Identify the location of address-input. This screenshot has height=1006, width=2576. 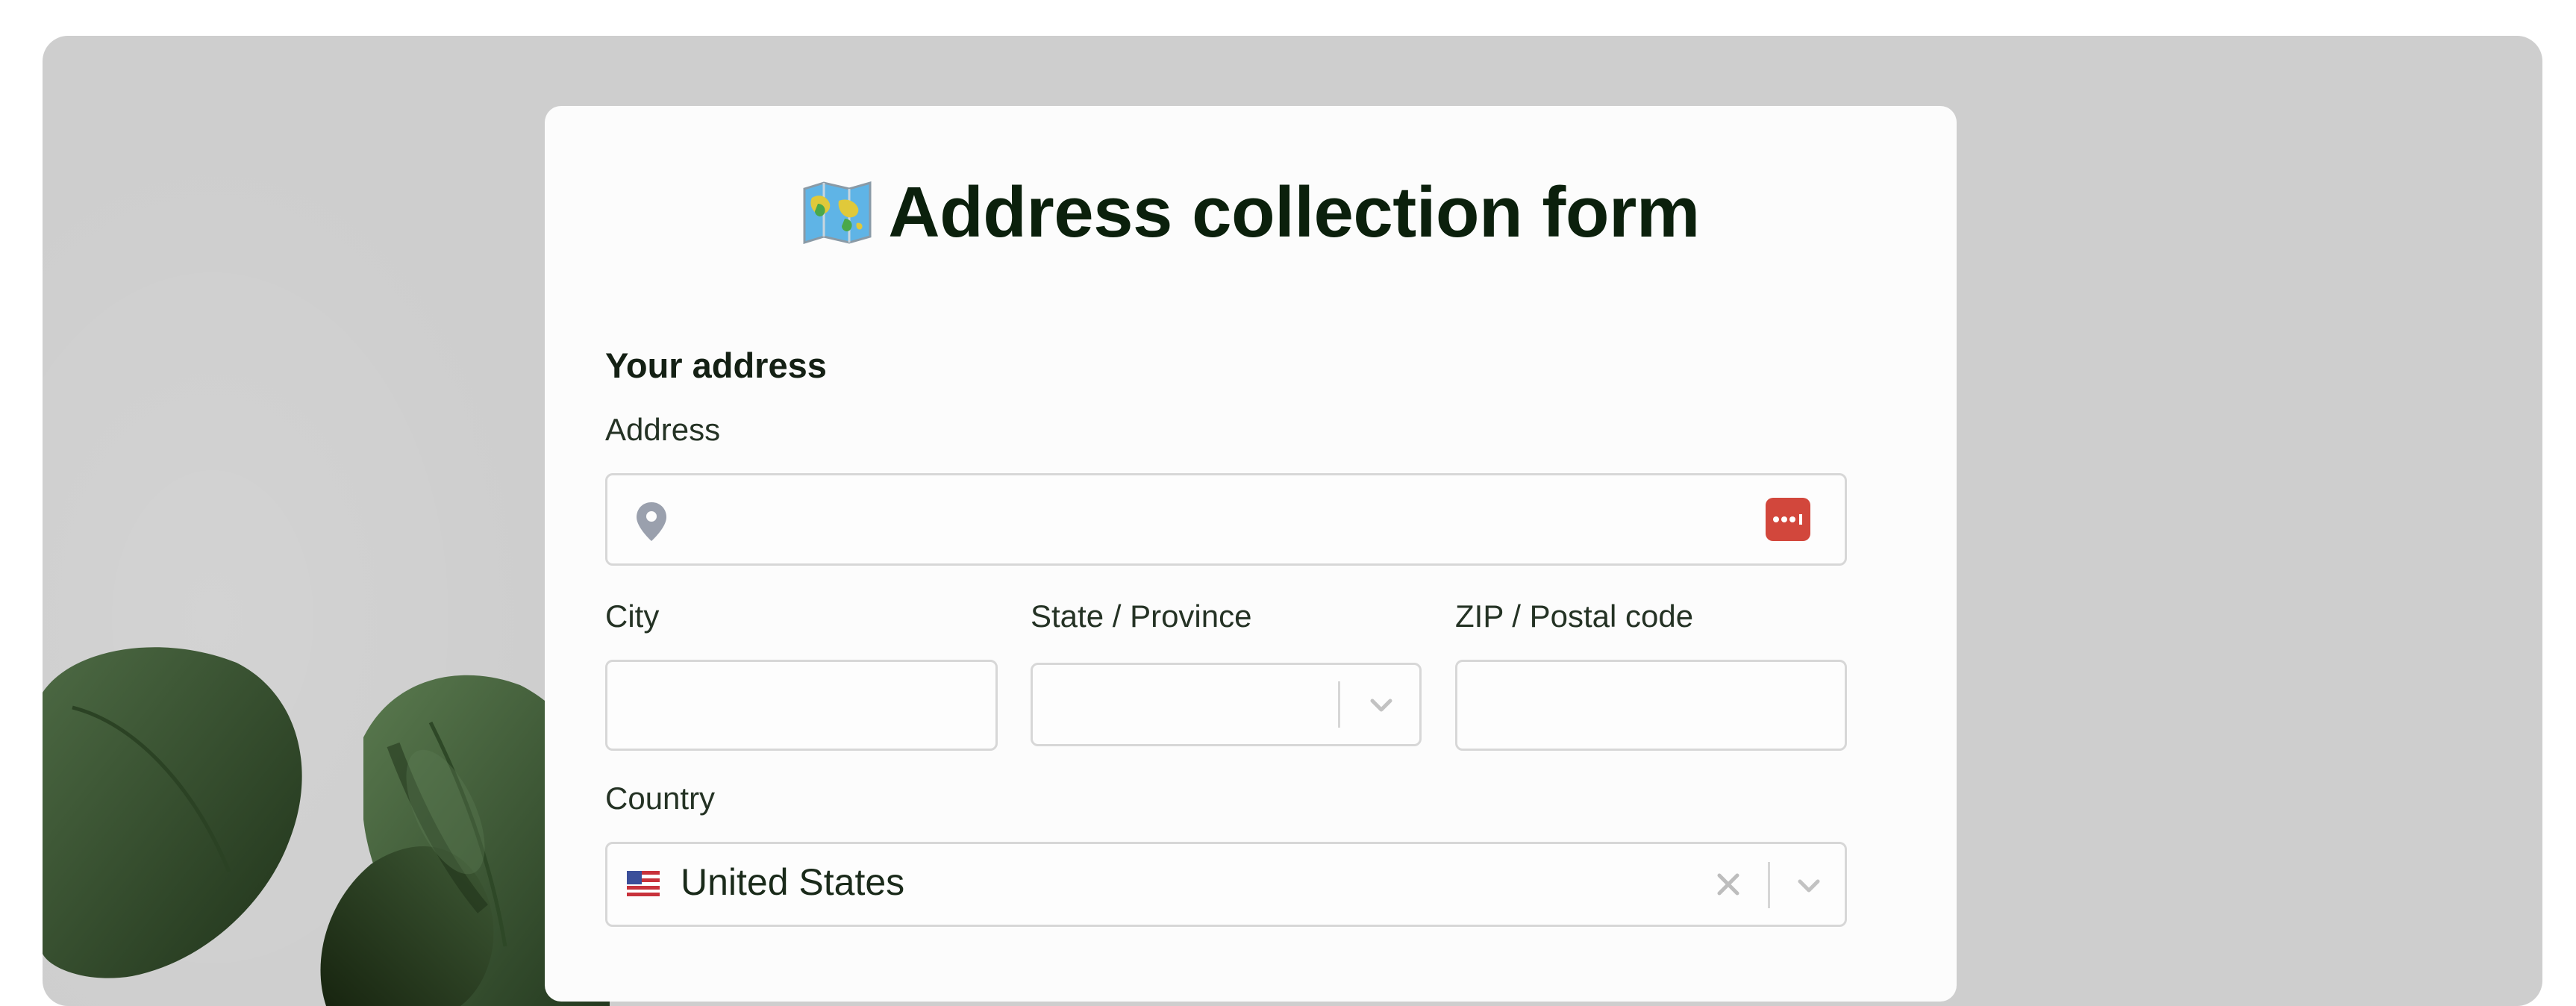
(1226, 519).